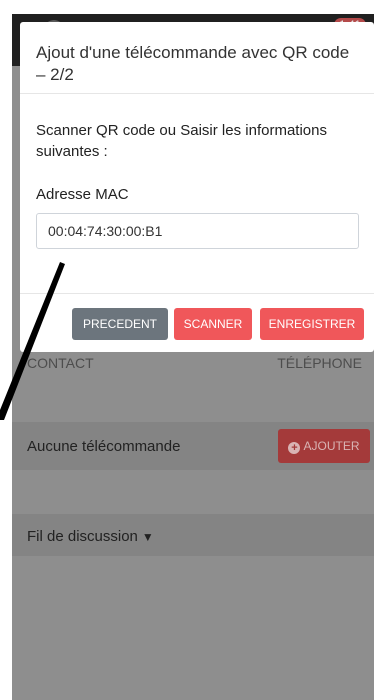 The image size is (374, 700). What do you see at coordinates (319, 363) in the screenshot?
I see `column-telephone: TÉLÉPHONE` at bounding box center [319, 363].